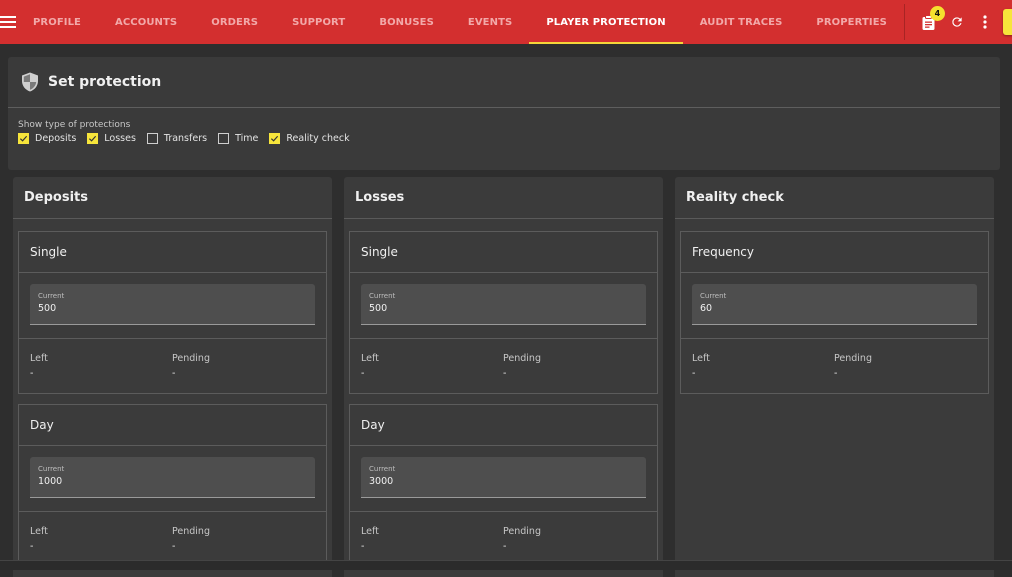  What do you see at coordinates (172, 198) in the screenshot?
I see `column-header: Deposits` at bounding box center [172, 198].